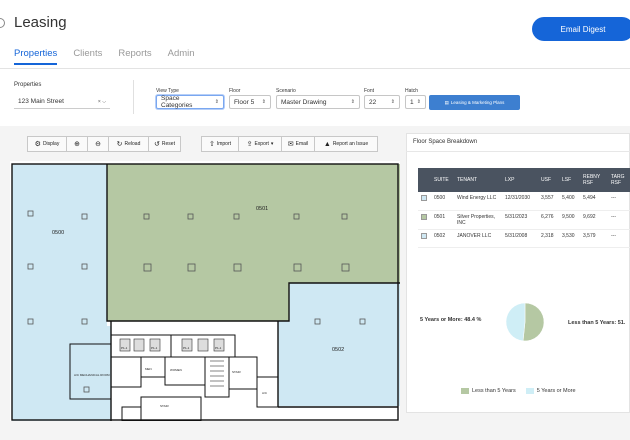 The height and width of the screenshot is (440, 630). I want to click on tenure-pie-chart, so click(525, 322).